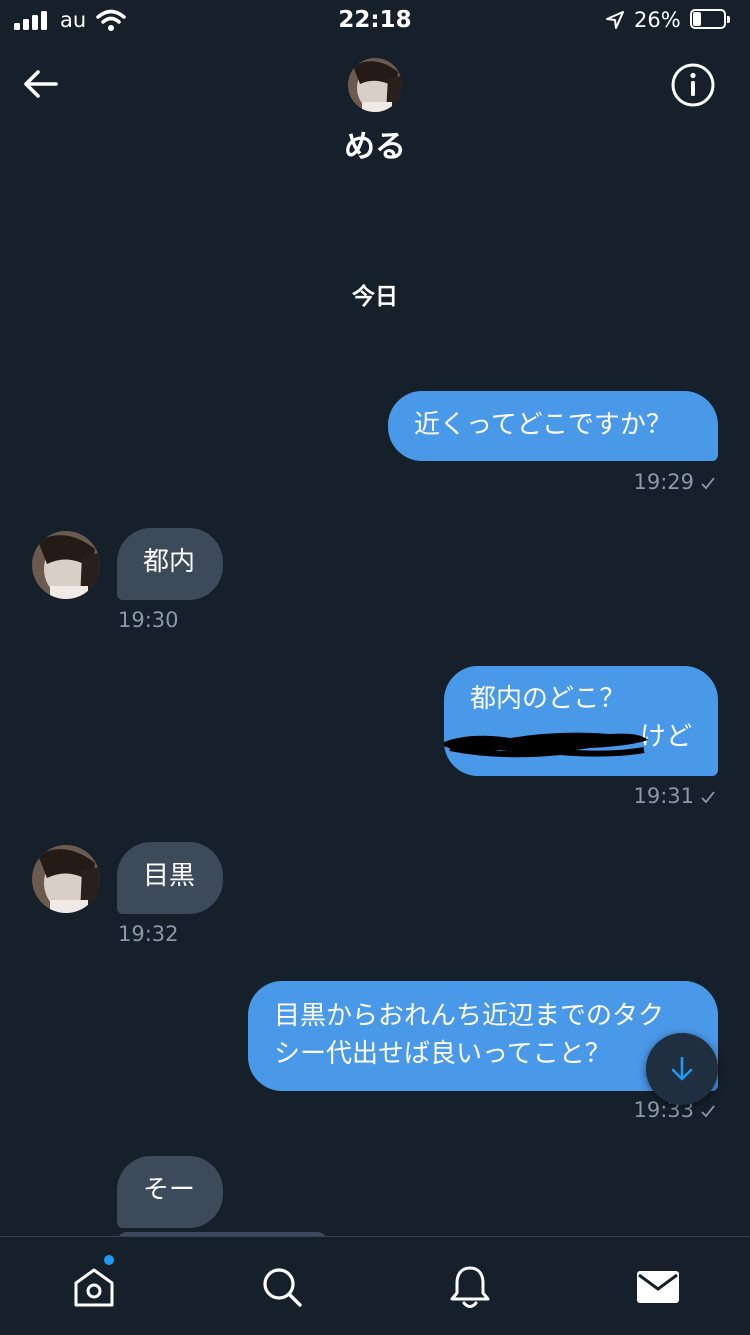  Describe the element at coordinates (375, 20) in the screenshot. I see `status-bar: au 22:18 26%` at that location.